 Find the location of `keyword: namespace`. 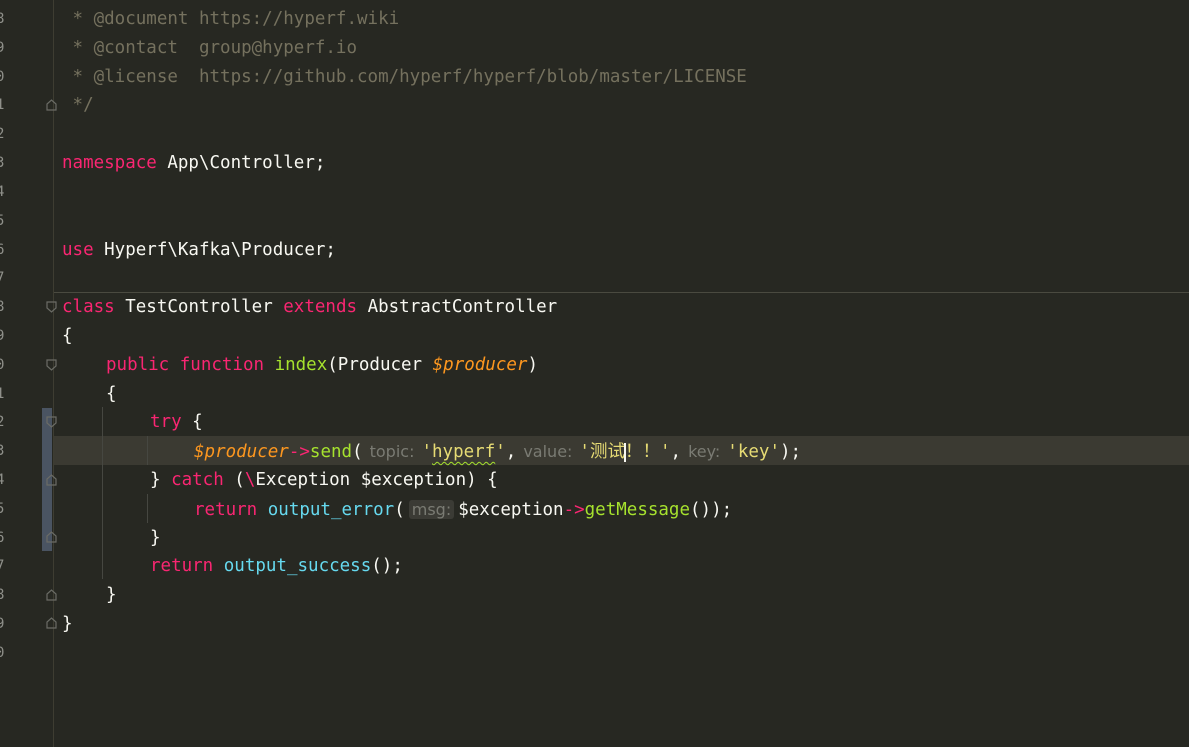

keyword: namespace is located at coordinates (109, 163).